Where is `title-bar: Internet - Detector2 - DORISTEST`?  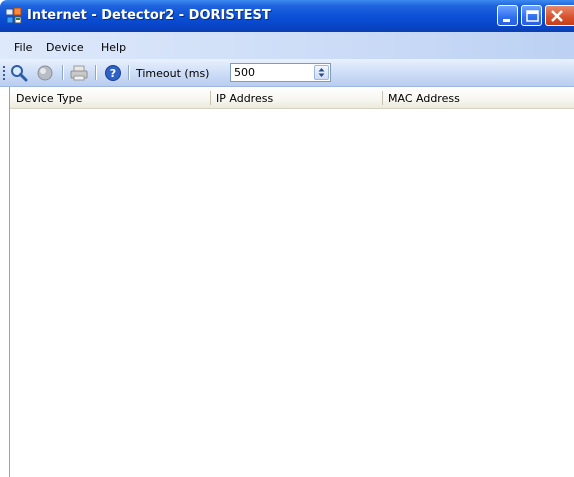 title-bar: Internet - Detector2 - DORISTEST is located at coordinates (287, 16).